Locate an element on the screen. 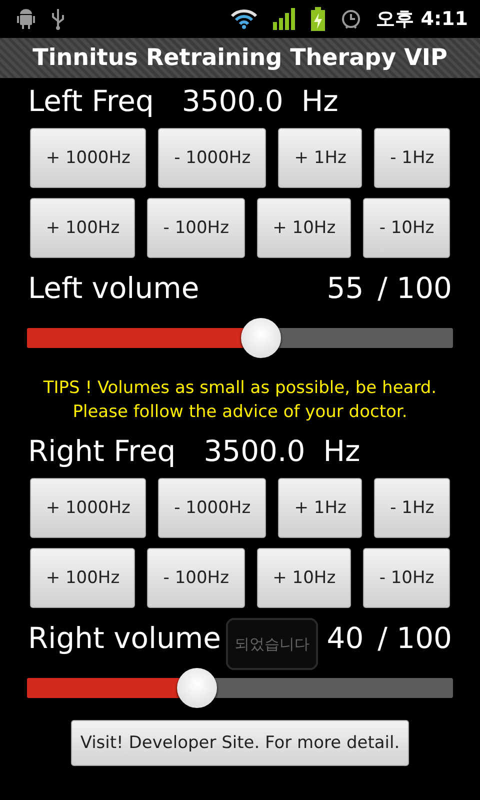 Image resolution: width=480 pixels, height=800 pixels. developer-site-button: Visit! Developer Site. For more detail. is located at coordinates (240, 743).